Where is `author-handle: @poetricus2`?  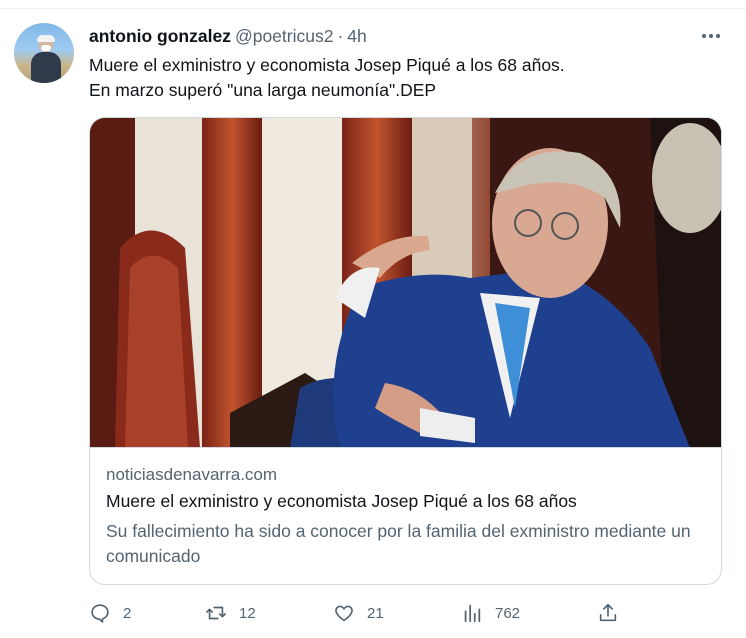 author-handle: @poetricus2 is located at coordinates (284, 36).